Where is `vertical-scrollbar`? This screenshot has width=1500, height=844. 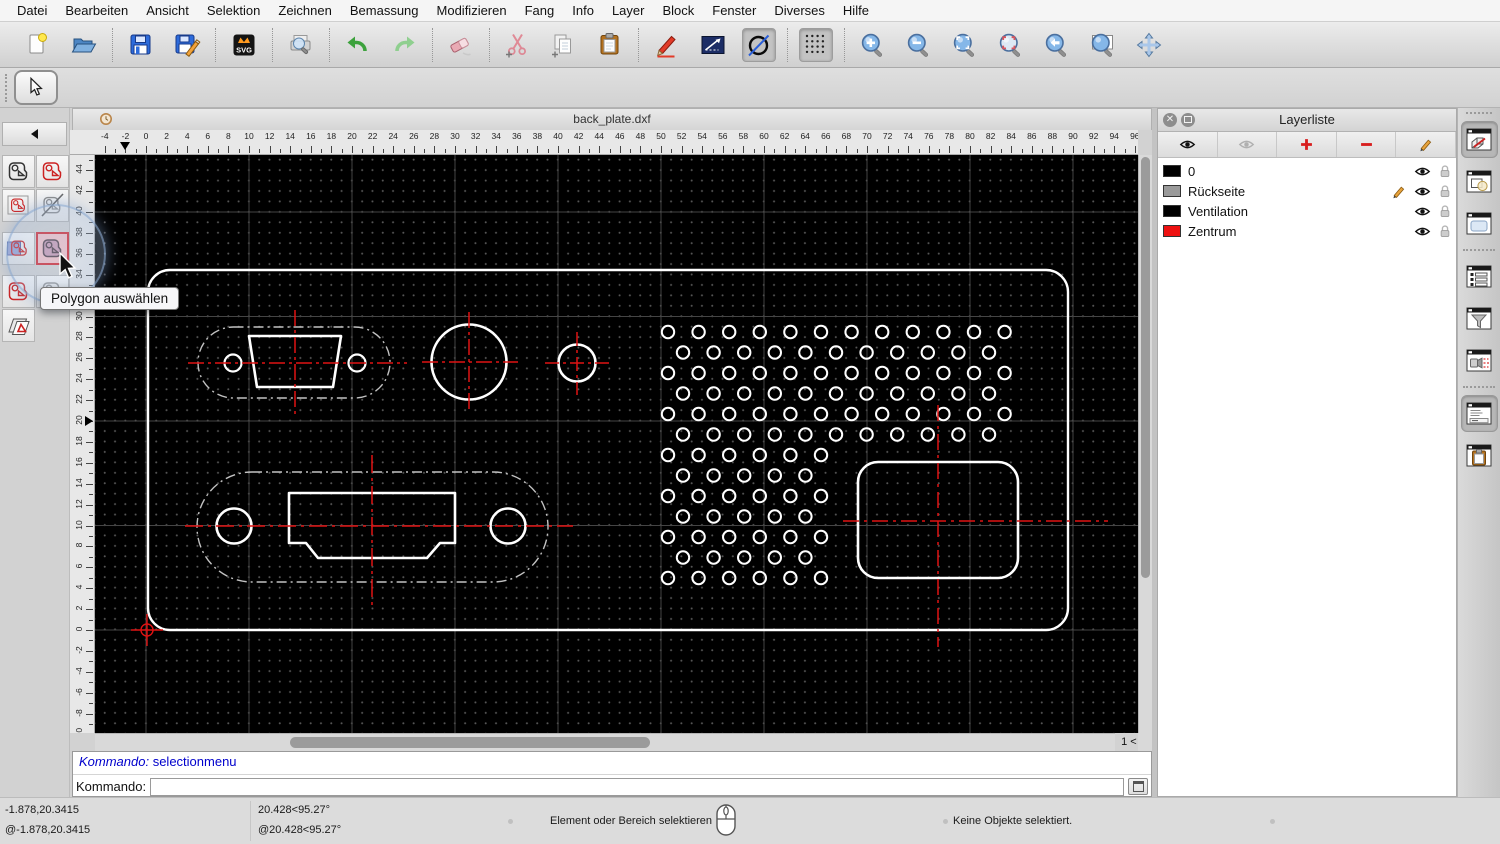
vertical-scrollbar is located at coordinates (1145, 444).